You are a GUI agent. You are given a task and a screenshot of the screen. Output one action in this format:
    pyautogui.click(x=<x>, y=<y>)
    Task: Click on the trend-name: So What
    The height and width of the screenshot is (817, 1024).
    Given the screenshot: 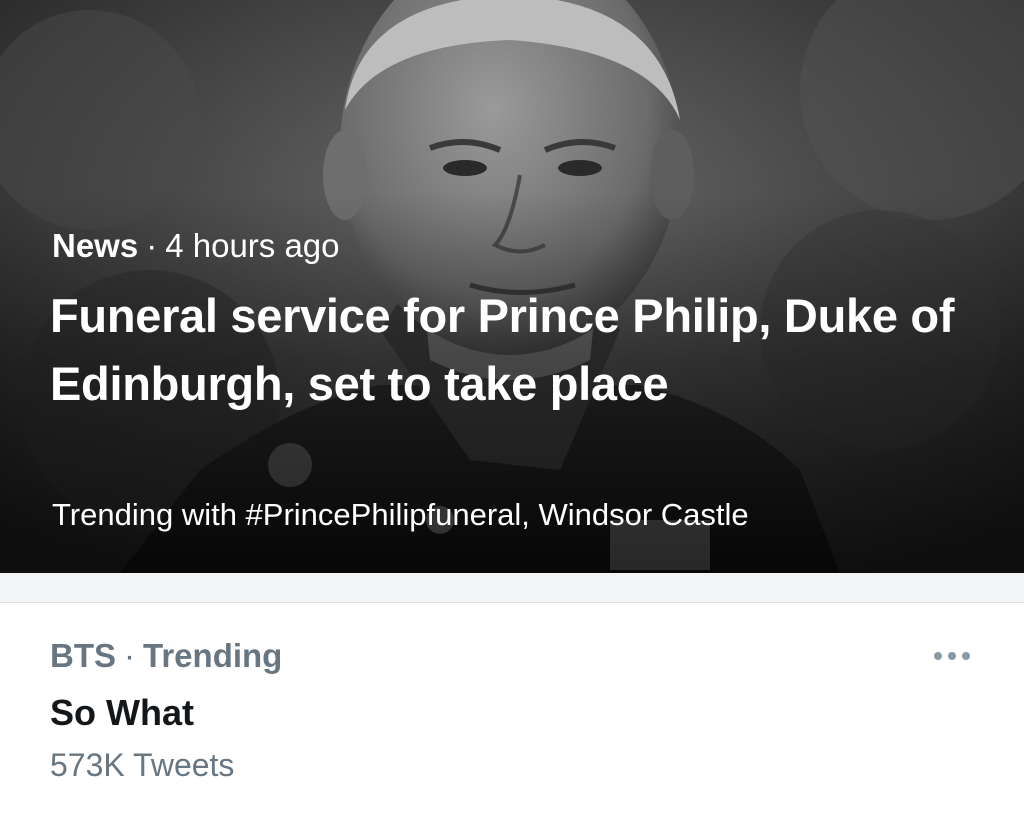 What is the action you would take?
    pyautogui.click(x=122, y=713)
    